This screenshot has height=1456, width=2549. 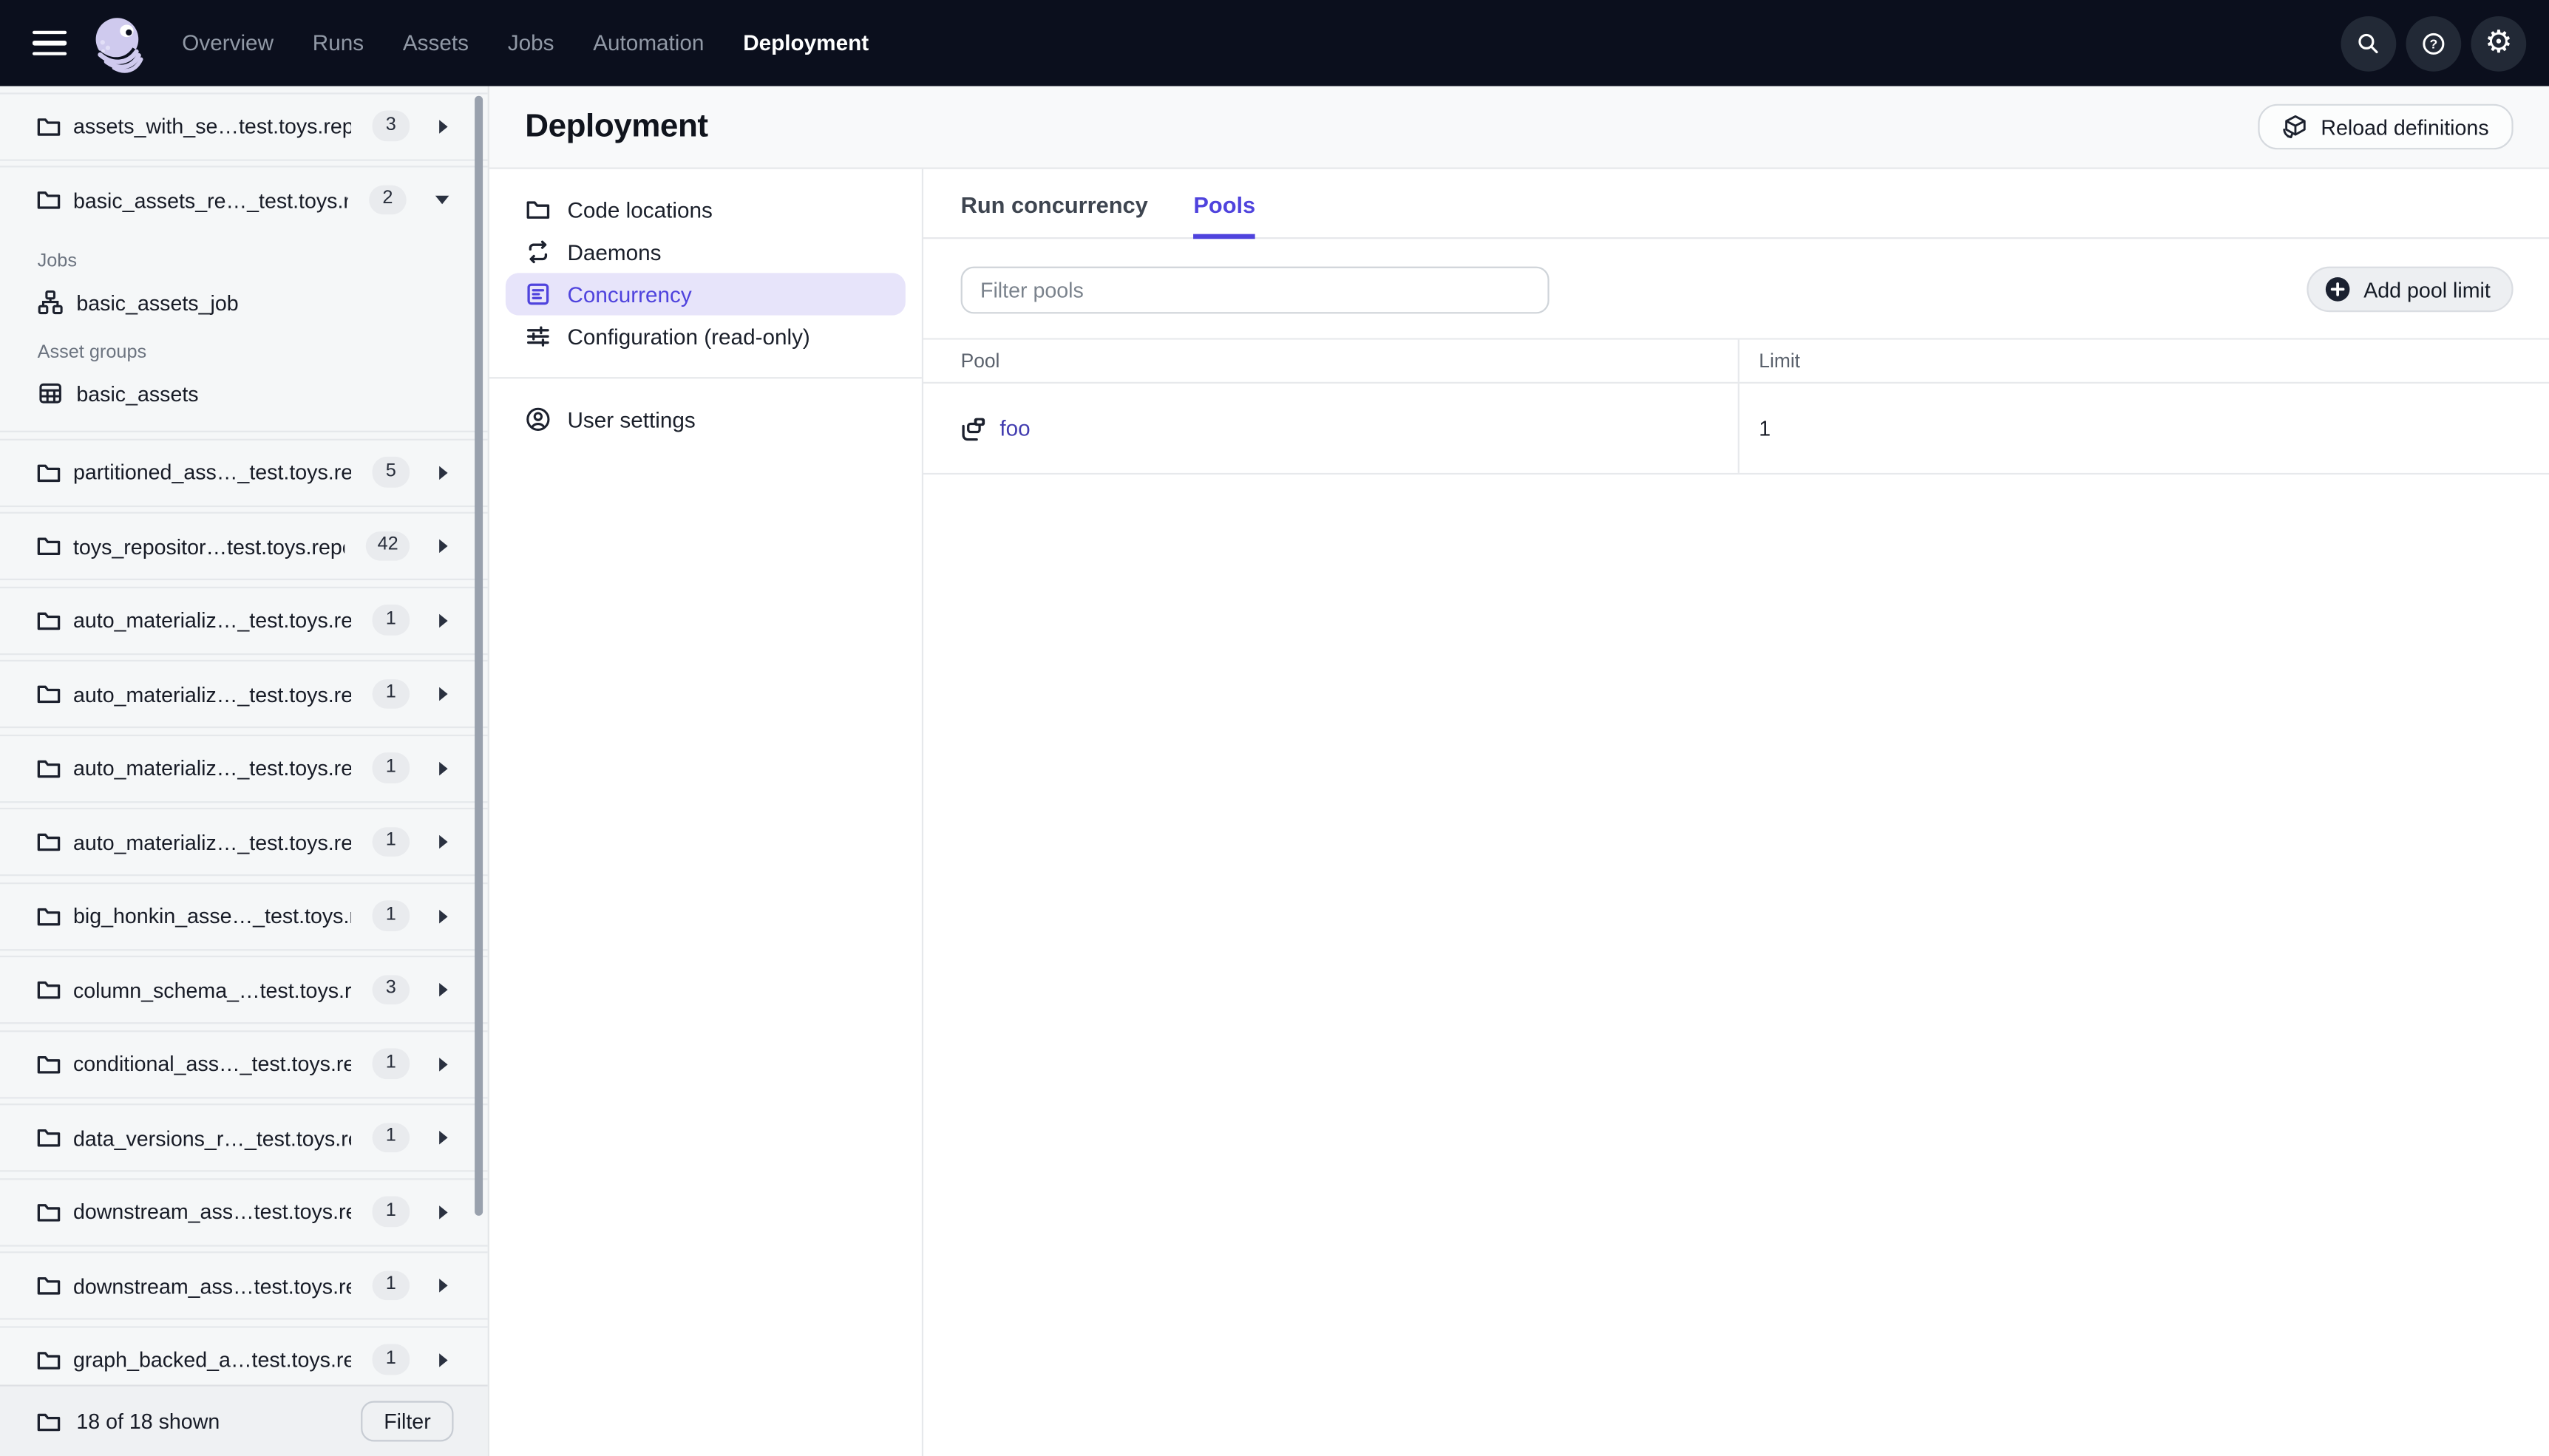 What do you see at coordinates (531, 43) in the screenshot?
I see `nav-link-jobs: Jobs` at bounding box center [531, 43].